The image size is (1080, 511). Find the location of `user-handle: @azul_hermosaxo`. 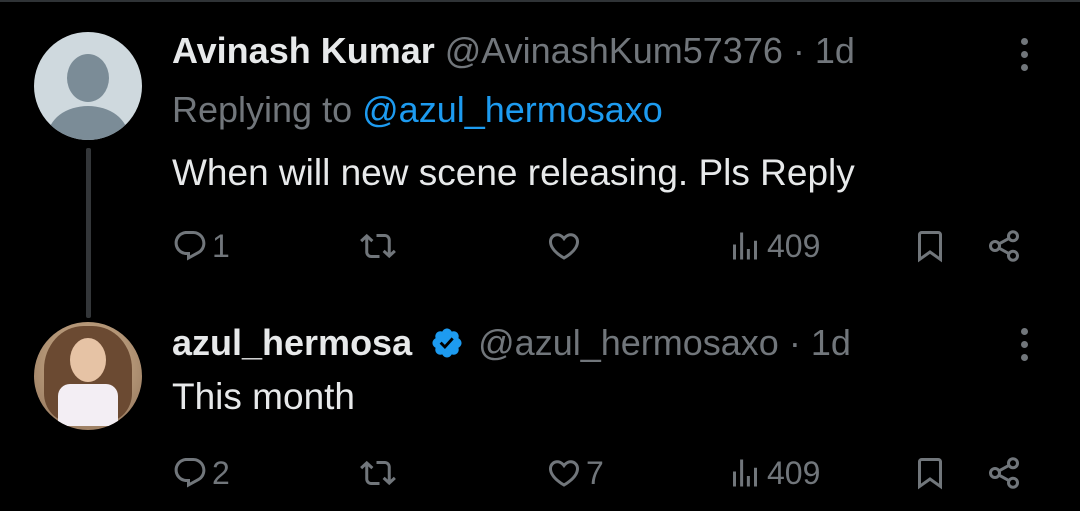

user-handle: @azul_hermosaxo is located at coordinates (628, 342).